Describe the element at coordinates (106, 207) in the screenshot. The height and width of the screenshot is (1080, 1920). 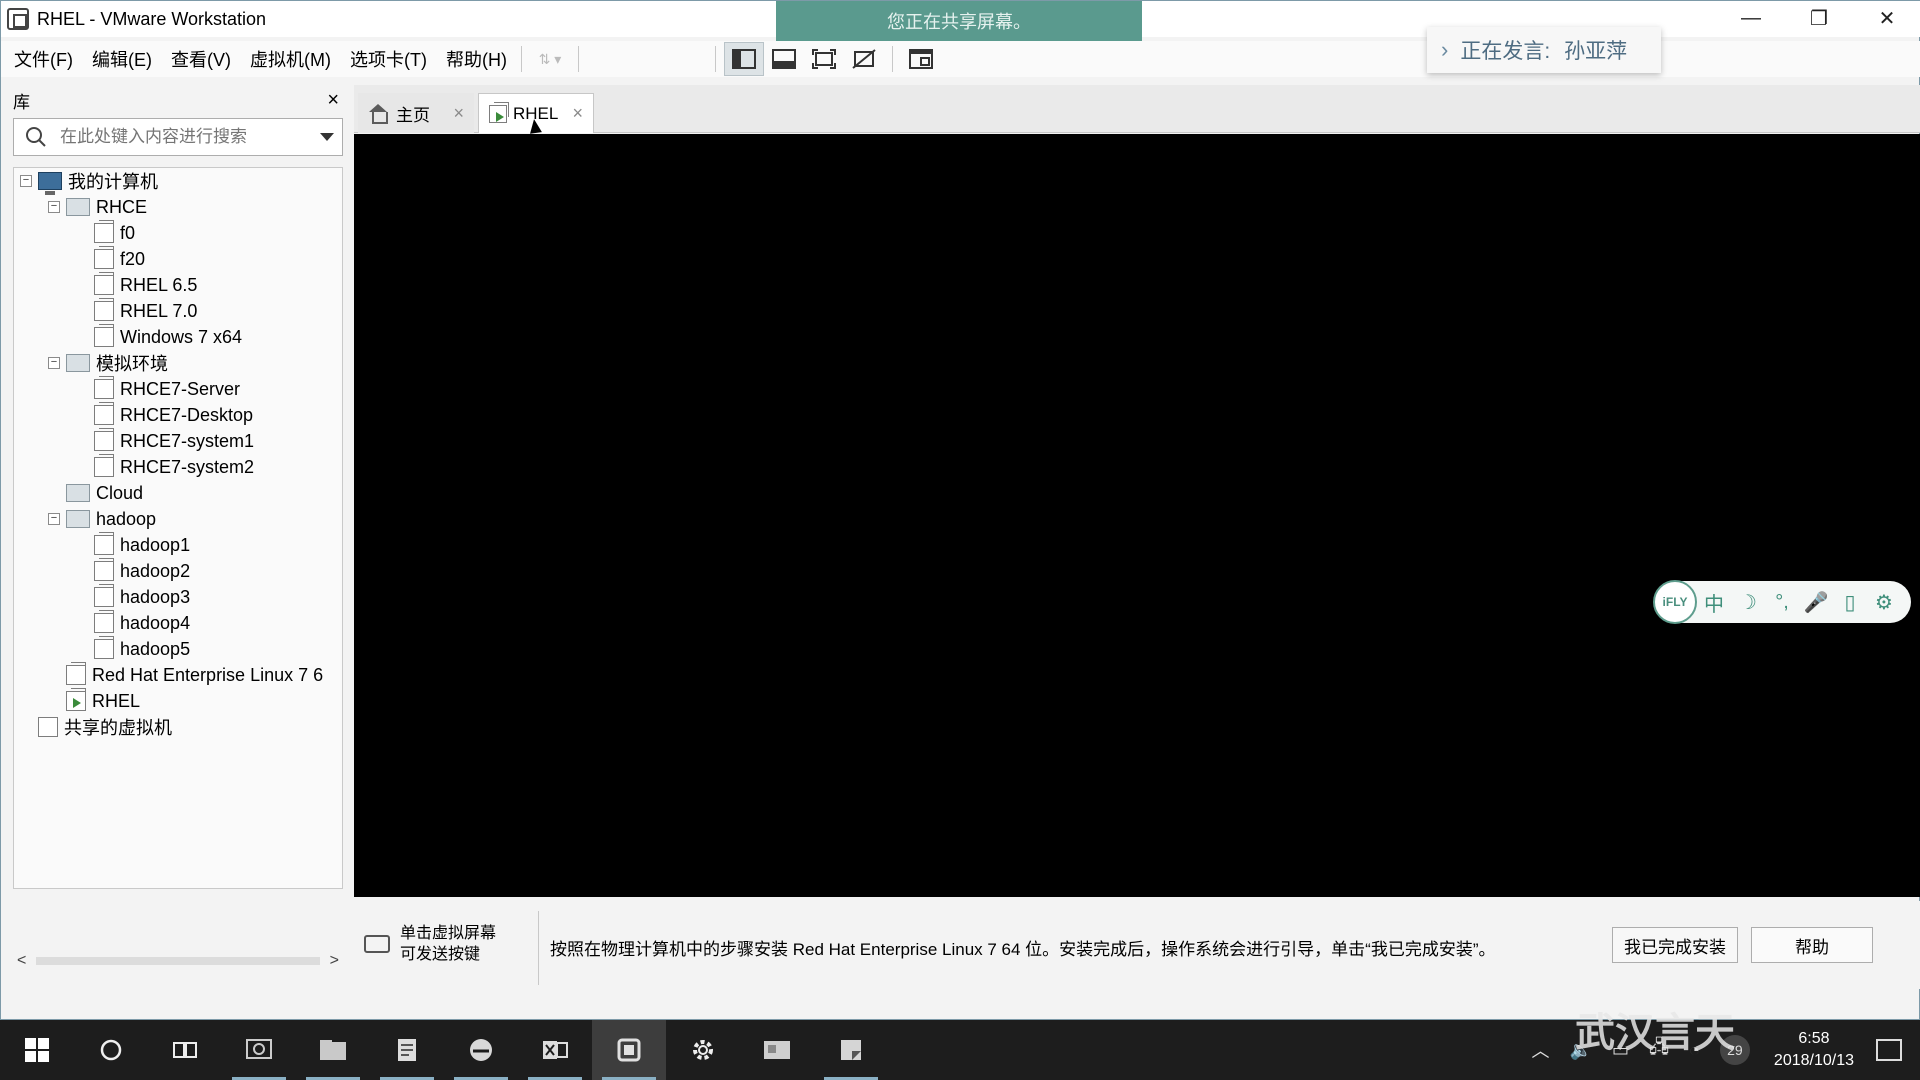
I see `tree-folder-rhce: RHCE` at that location.